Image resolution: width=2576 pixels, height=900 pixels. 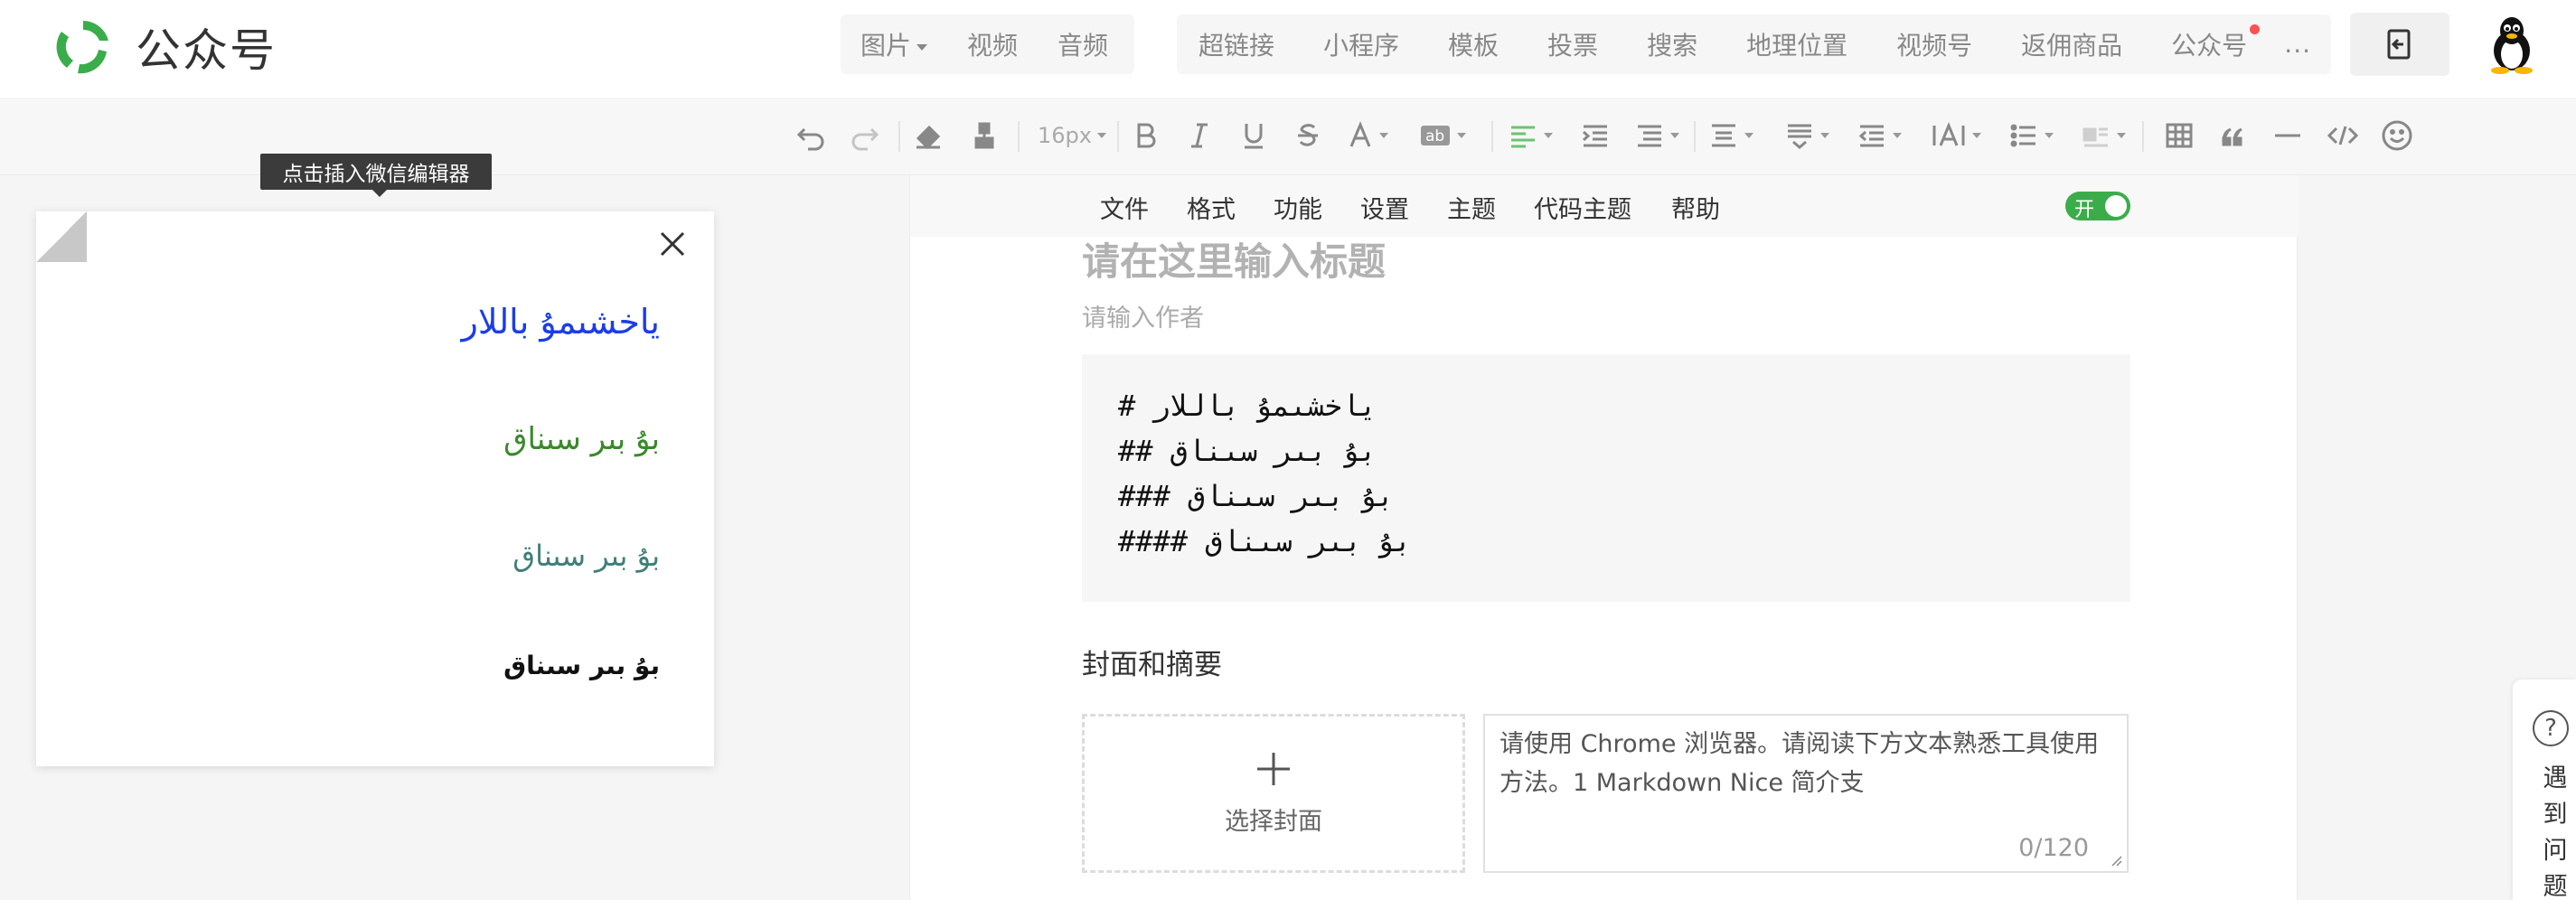 I want to click on nav-search: 搜索, so click(x=1672, y=44).